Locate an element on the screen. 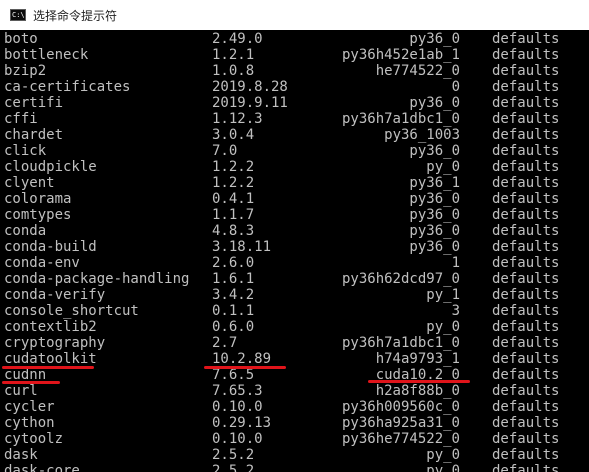  package-row: comtypes 1.1.7 py36_0 defaults is located at coordinates (294, 215).